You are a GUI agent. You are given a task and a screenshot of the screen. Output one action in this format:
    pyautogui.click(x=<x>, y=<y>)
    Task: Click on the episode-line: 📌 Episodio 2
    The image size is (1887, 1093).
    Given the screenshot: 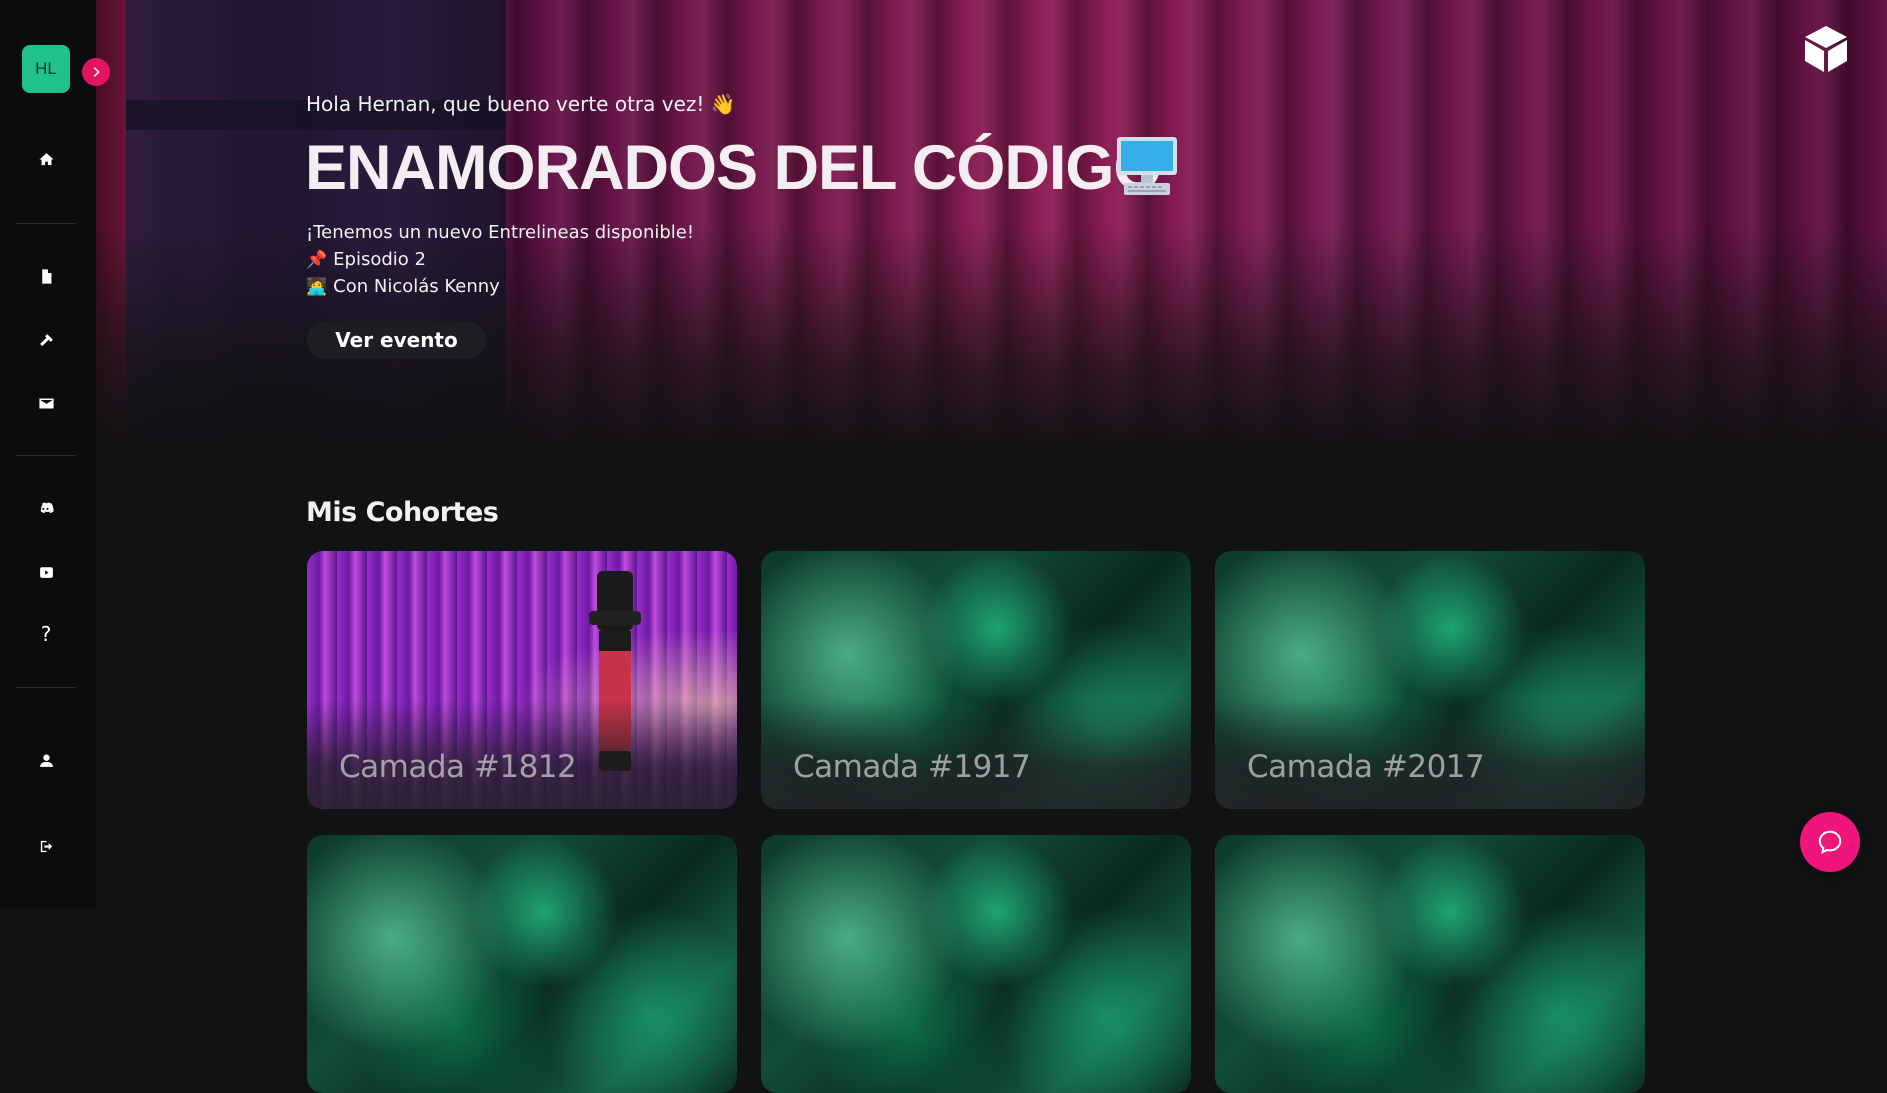 What is the action you would take?
    pyautogui.click(x=366, y=259)
    